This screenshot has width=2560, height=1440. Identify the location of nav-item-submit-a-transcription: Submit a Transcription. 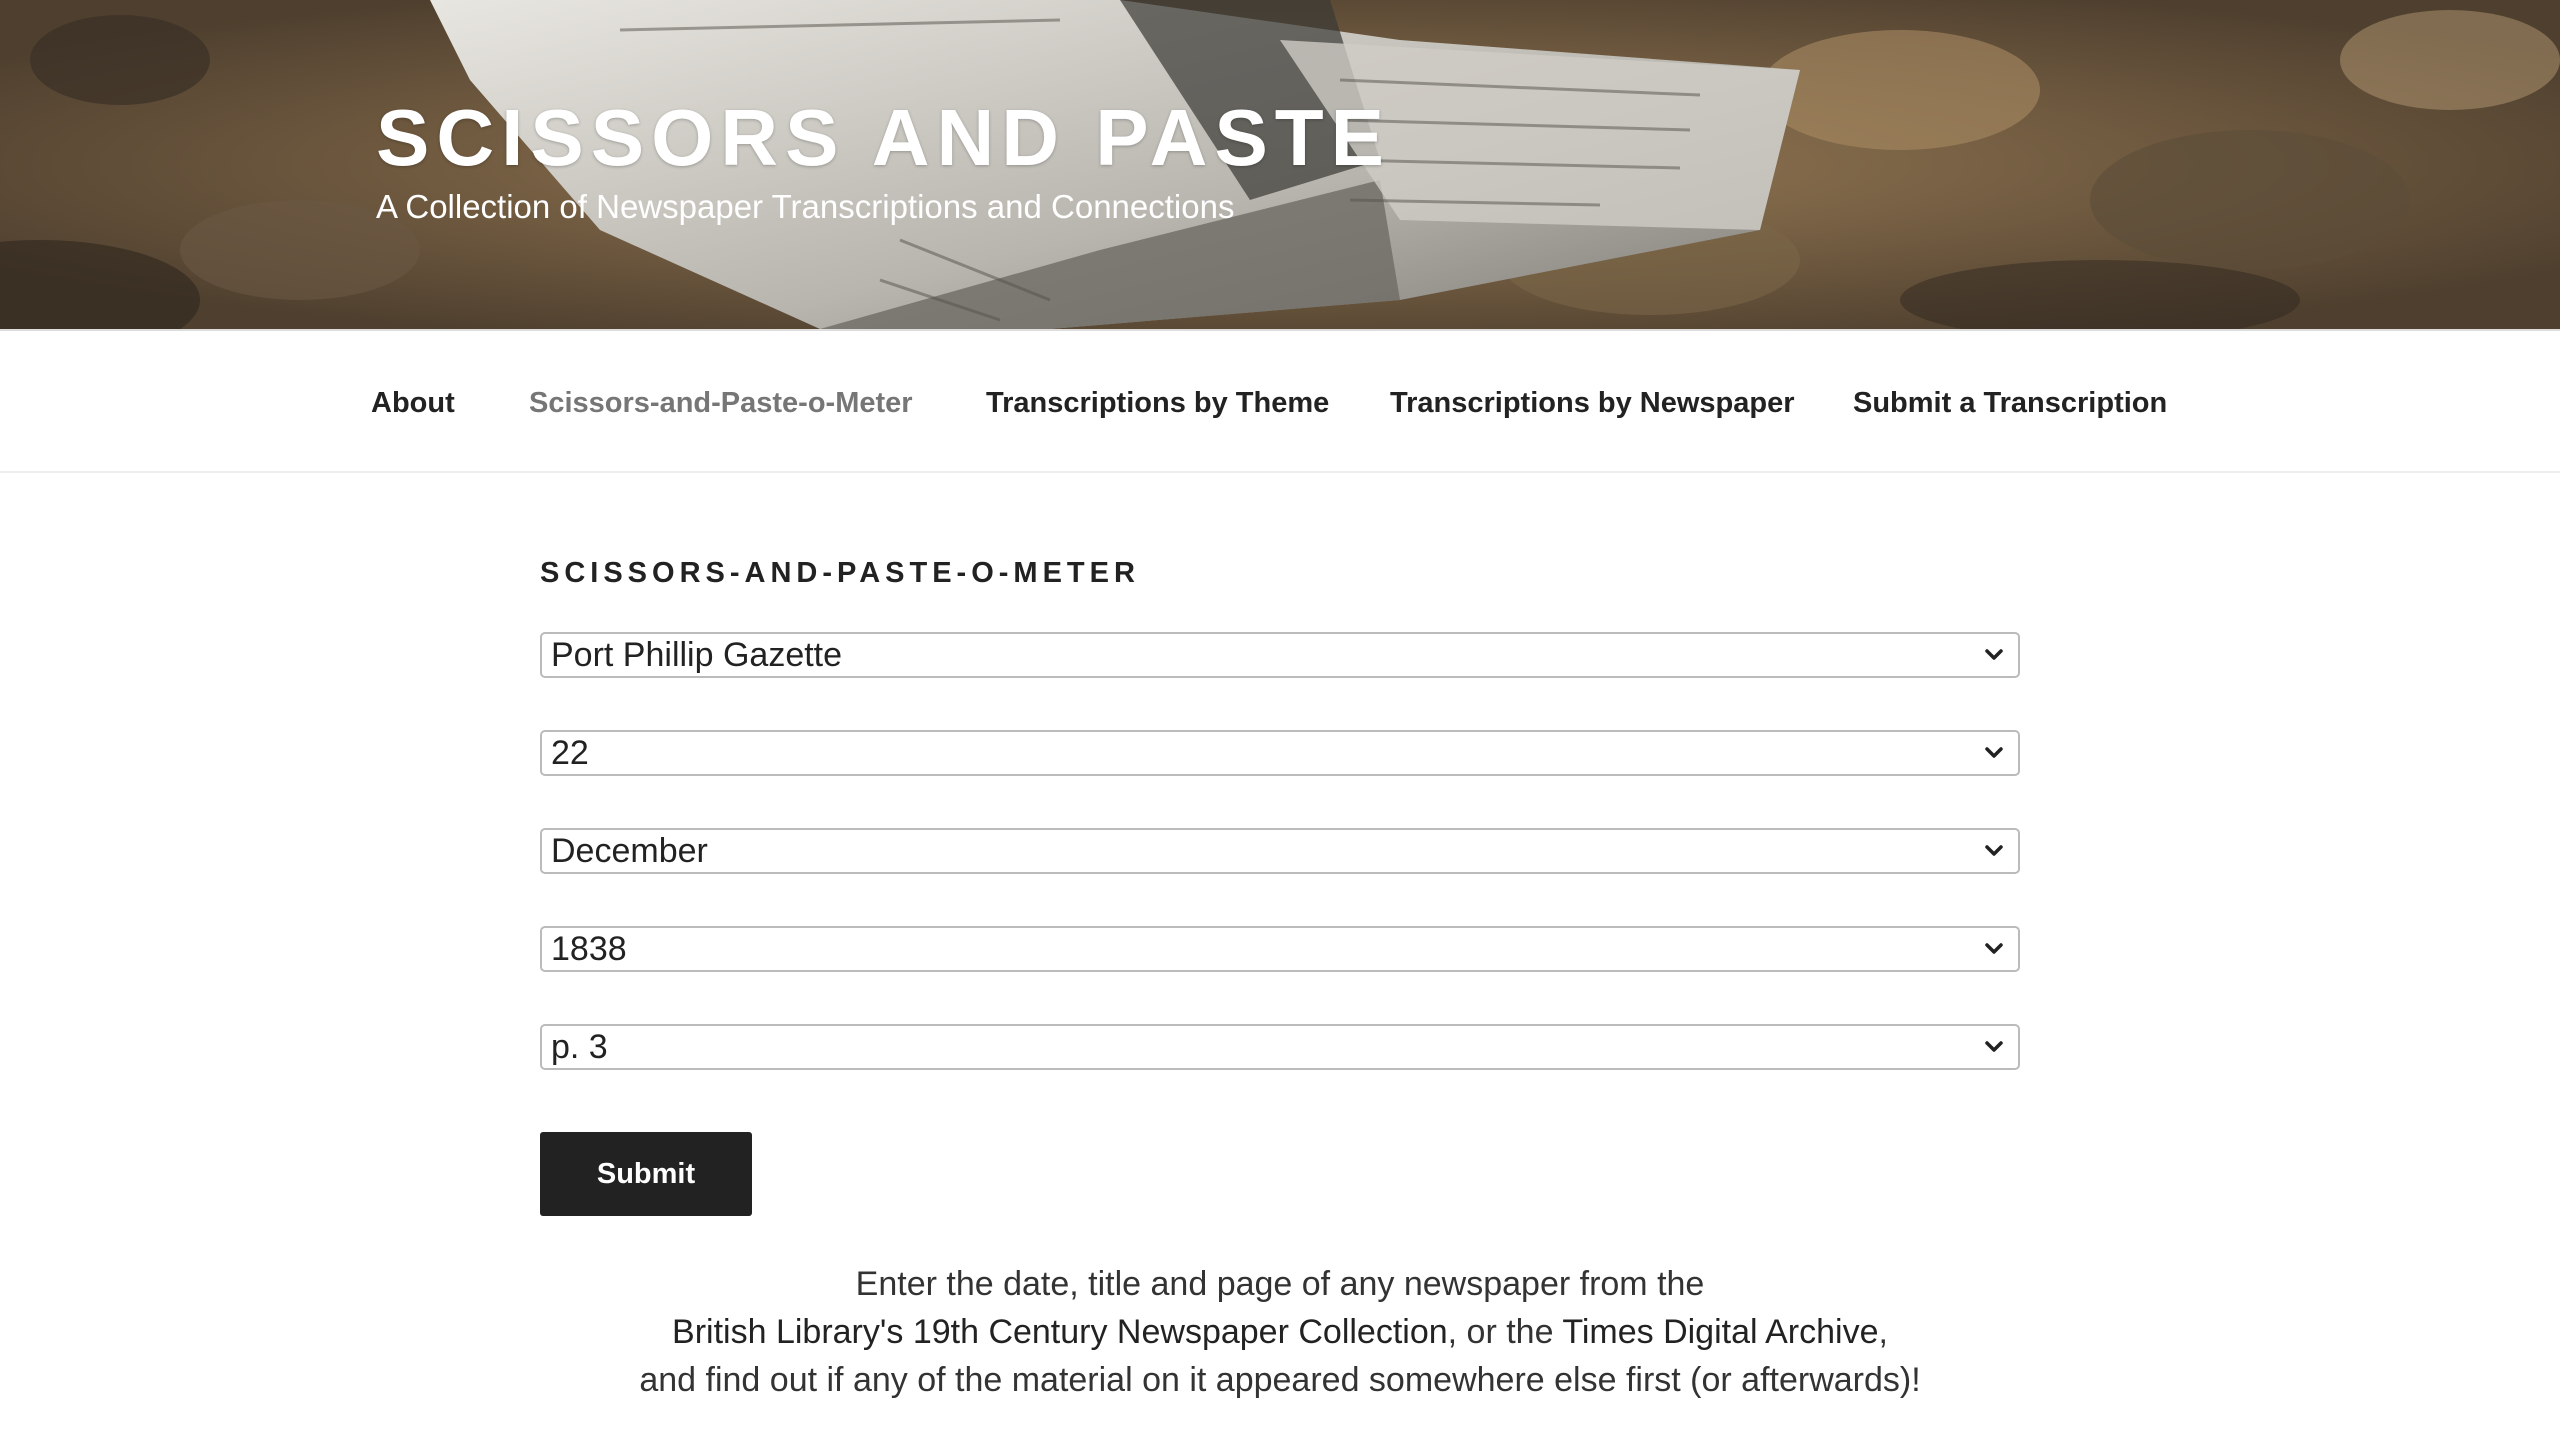
(2010, 403).